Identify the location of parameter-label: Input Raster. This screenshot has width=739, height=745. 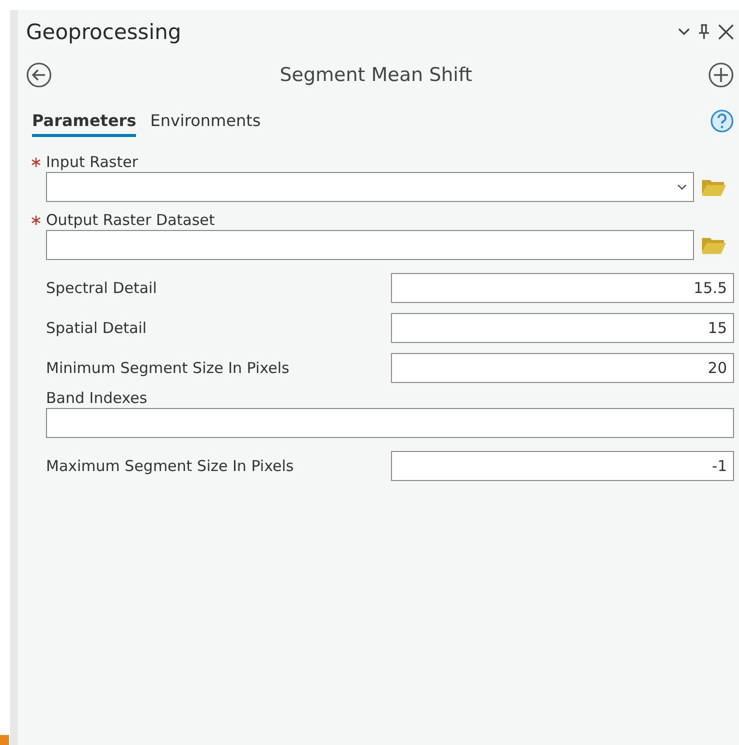
(92, 162).